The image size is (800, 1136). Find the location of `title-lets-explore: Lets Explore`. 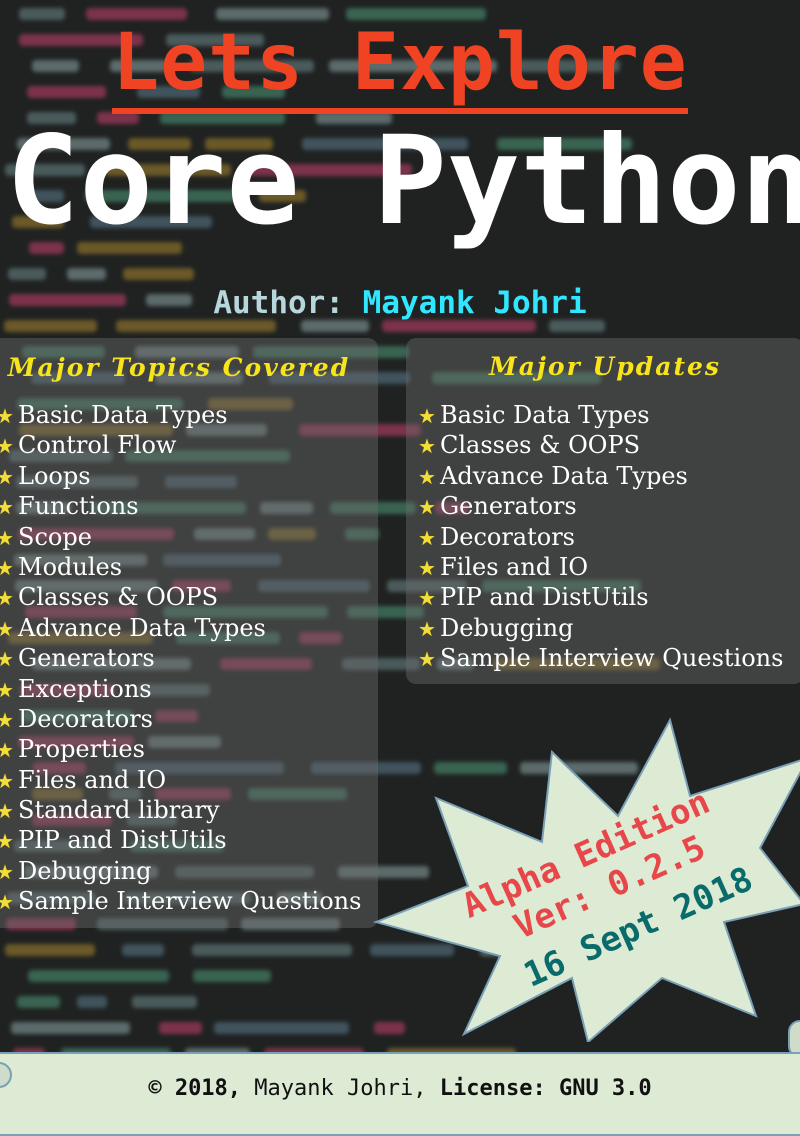

title-lets-explore: Lets Explore is located at coordinates (400, 66).